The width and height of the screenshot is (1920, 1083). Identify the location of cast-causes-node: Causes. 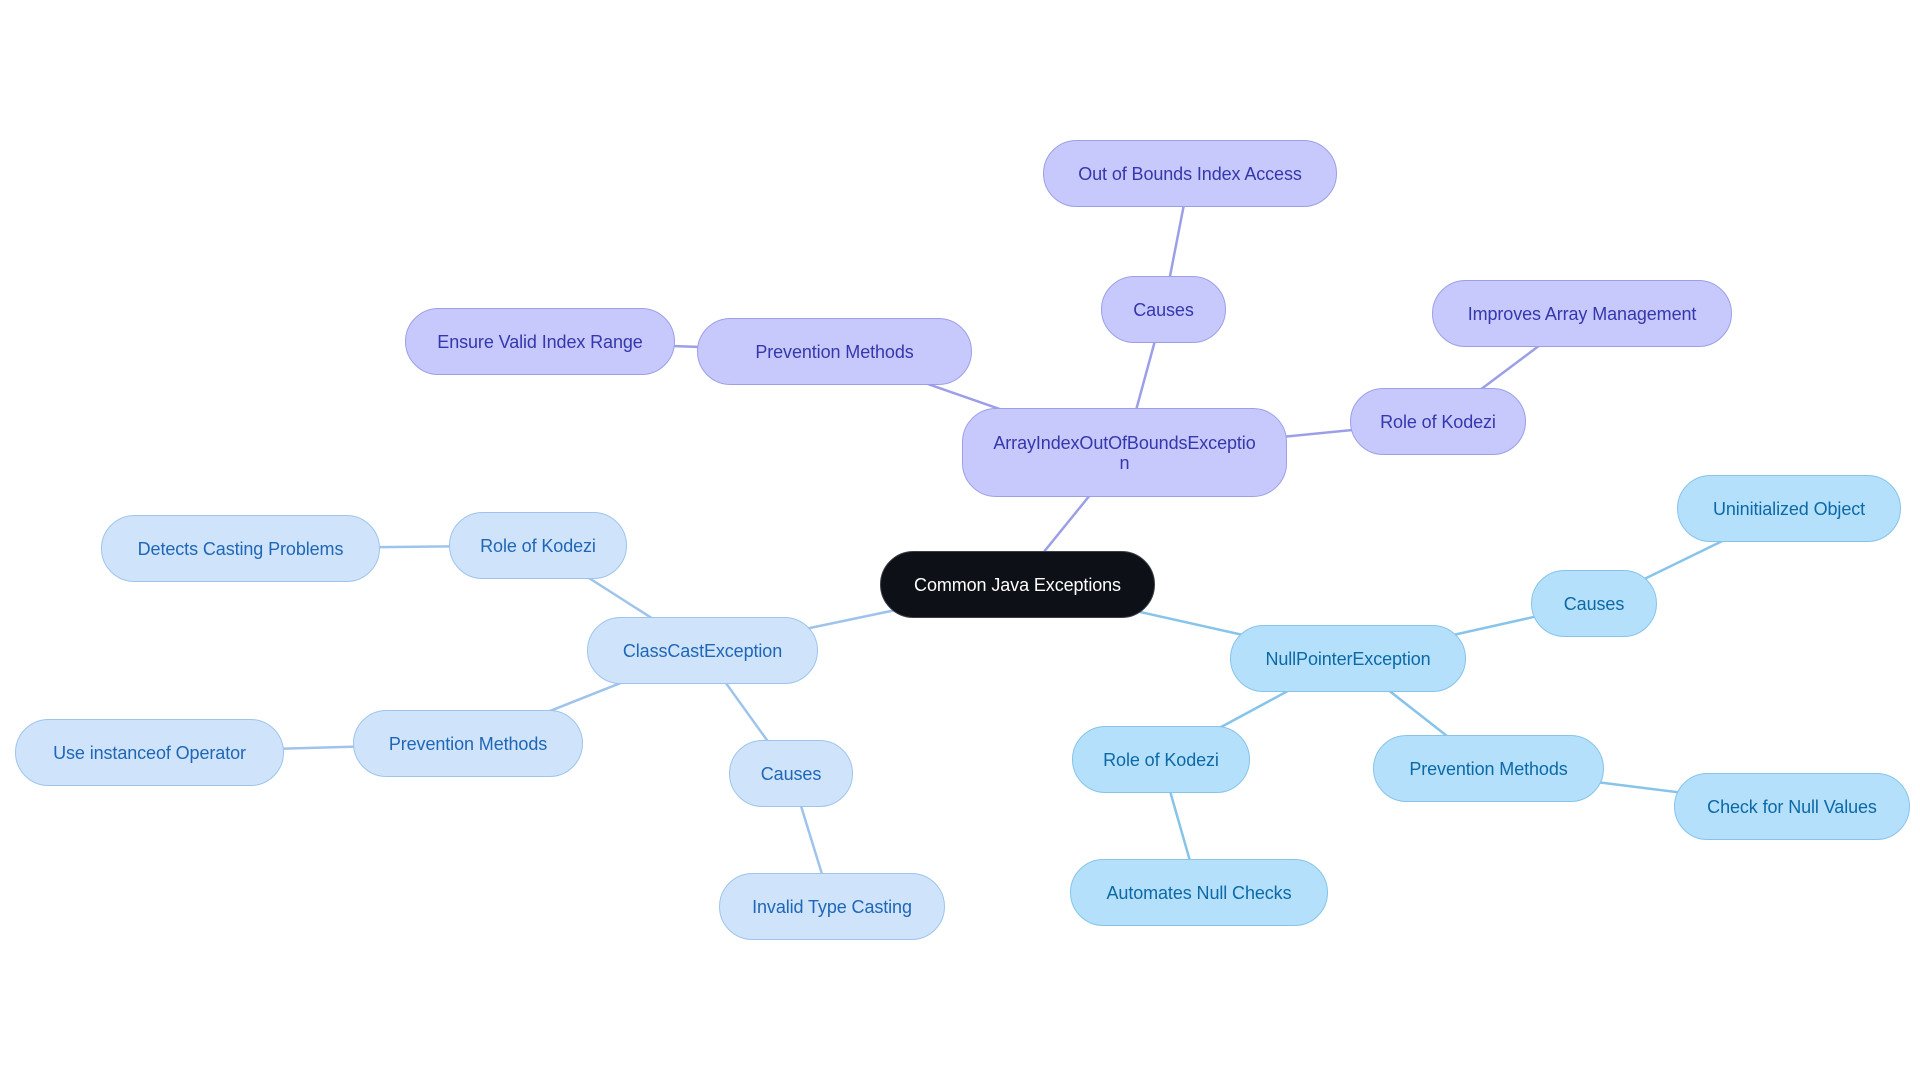
(791, 773).